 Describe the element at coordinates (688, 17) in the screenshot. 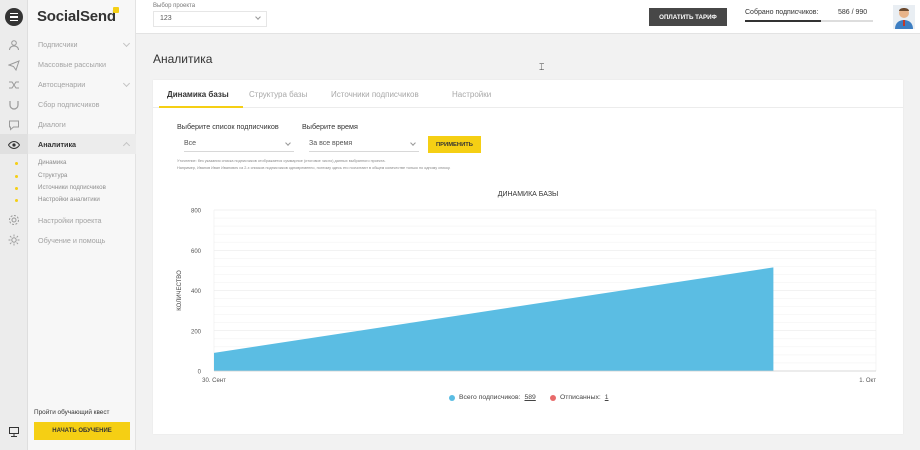

I see `pay-tariff-button: ОПЛАТИТЬ ТАРИФ` at that location.